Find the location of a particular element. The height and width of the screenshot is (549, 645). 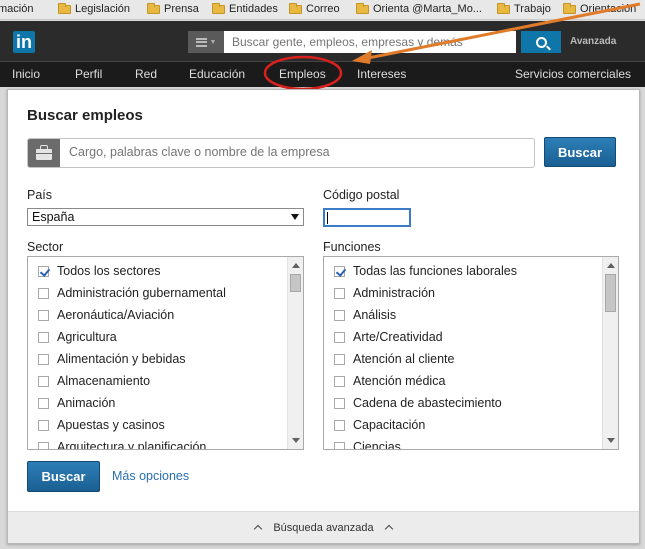

function-item: Atención al cliente is located at coordinates (389, 359).